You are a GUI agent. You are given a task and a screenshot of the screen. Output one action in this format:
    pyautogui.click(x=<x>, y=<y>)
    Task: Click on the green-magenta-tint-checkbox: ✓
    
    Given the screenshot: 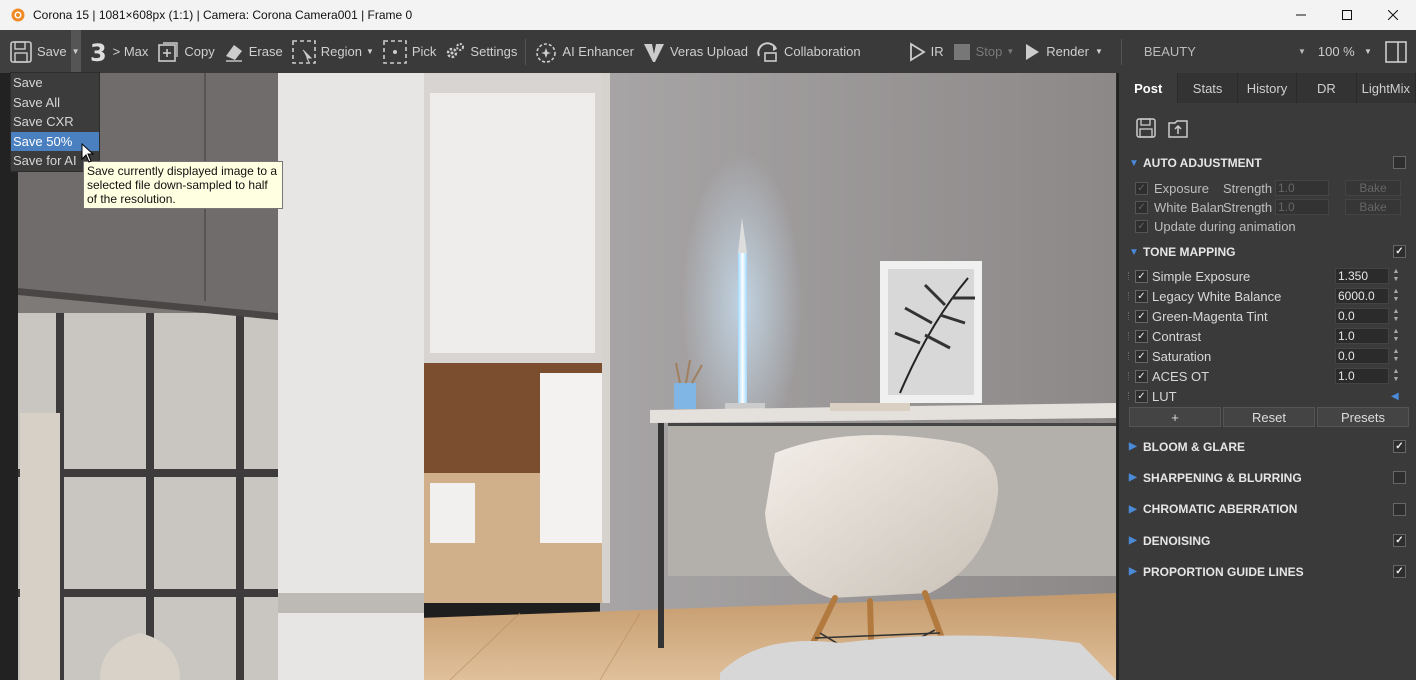 What is the action you would take?
    pyautogui.click(x=1141, y=316)
    